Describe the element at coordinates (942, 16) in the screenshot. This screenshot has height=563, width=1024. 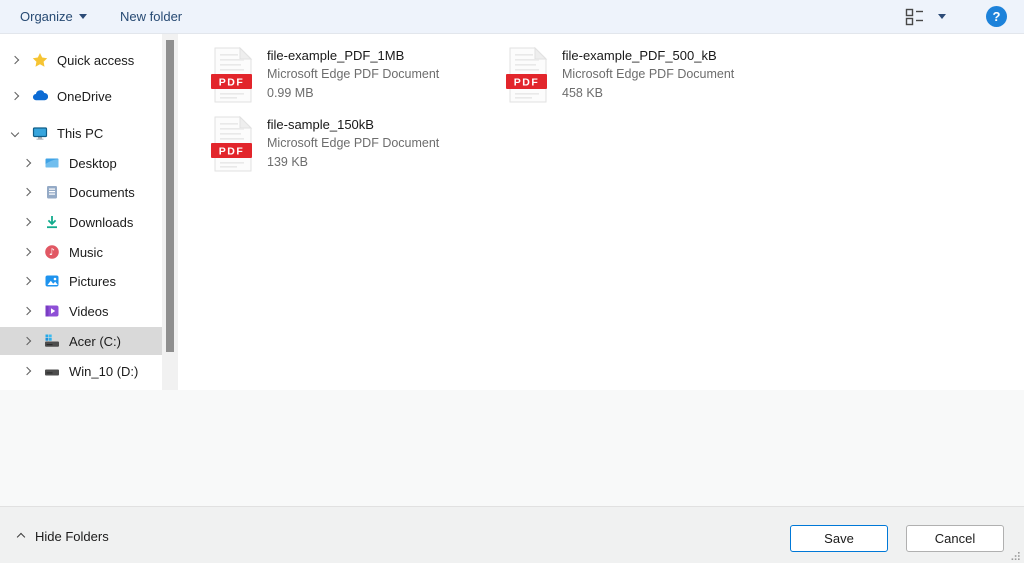
I see `view-mode-dropdown-arrow` at that location.